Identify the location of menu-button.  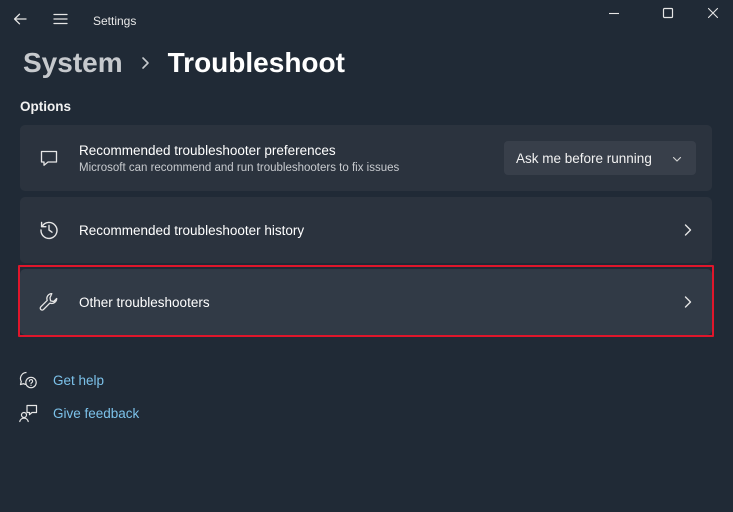
(60, 21).